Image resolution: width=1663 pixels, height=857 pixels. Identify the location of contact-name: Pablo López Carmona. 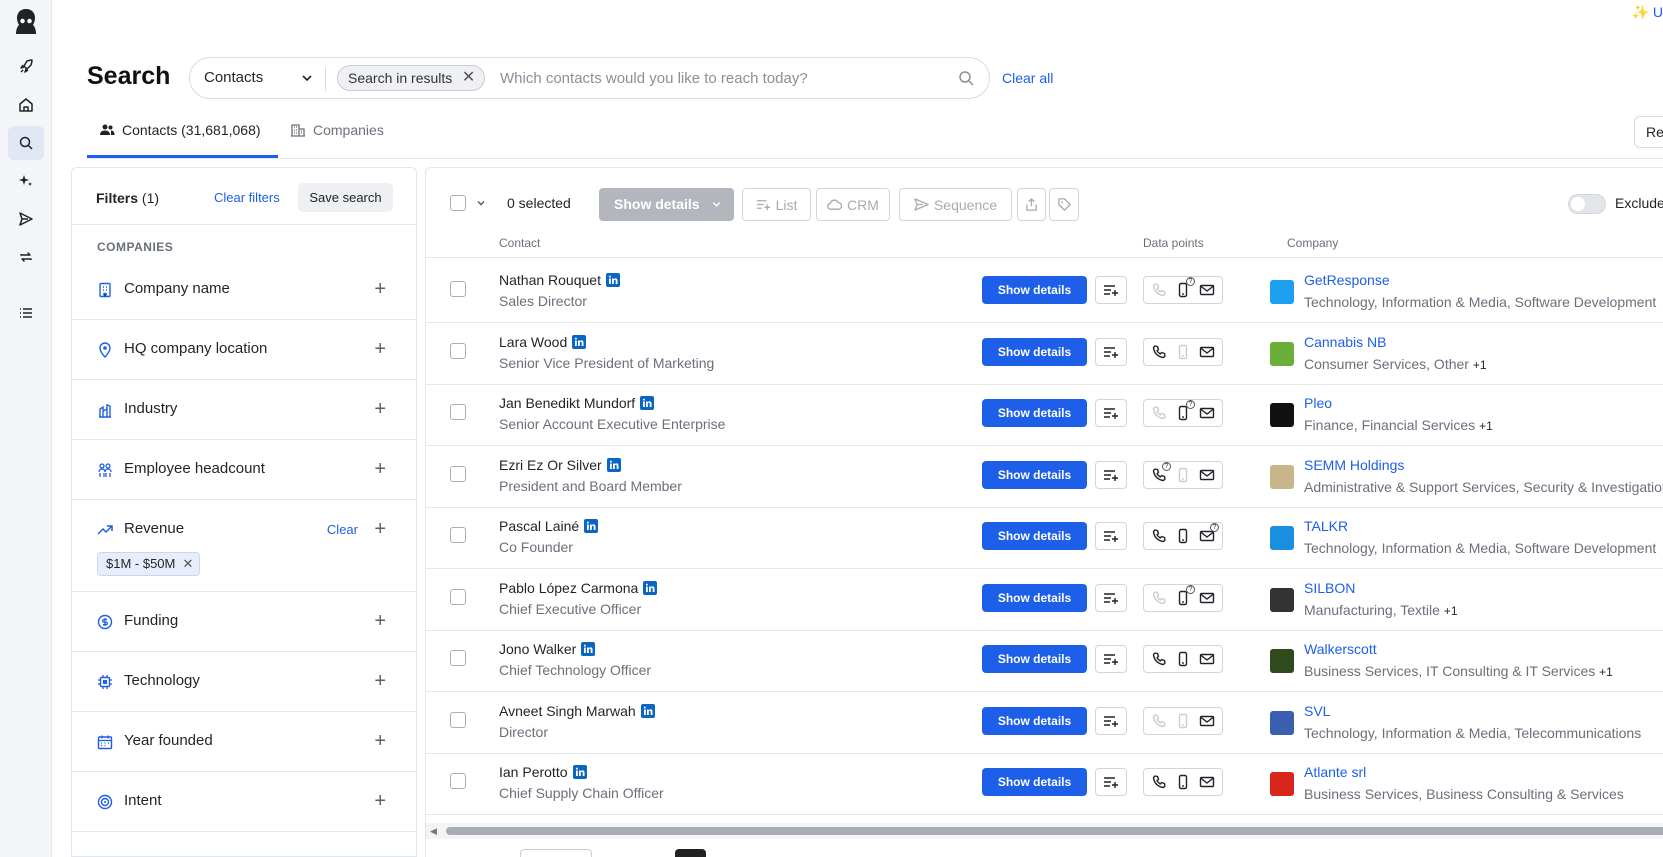
(578, 588).